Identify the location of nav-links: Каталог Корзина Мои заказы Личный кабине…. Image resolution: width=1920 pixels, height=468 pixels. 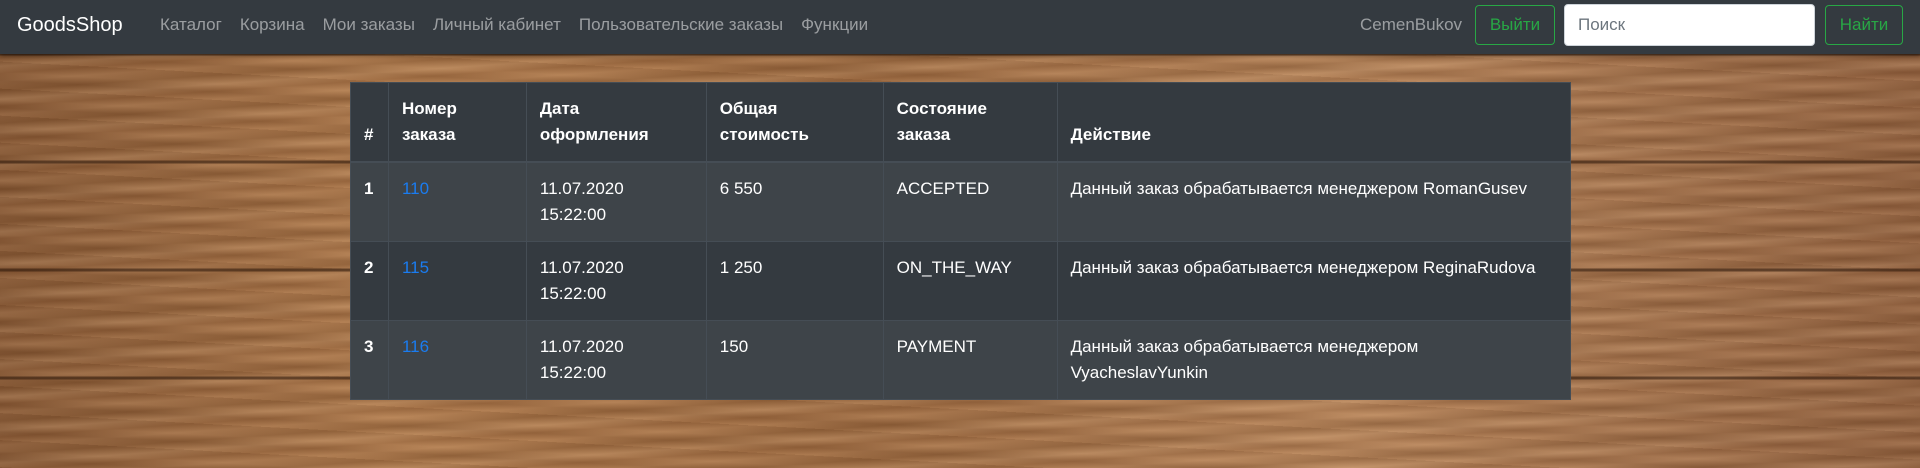
(523, 25).